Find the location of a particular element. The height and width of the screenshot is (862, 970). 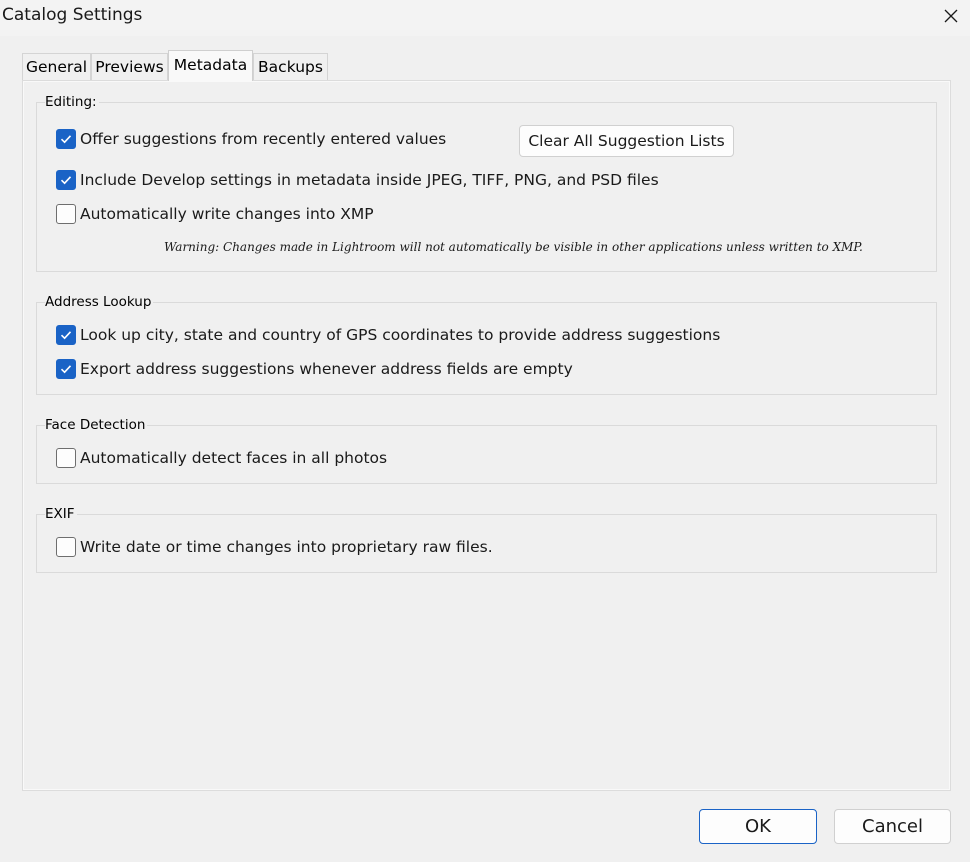

auto-write-xmp-label: Automatically write changes into XMP is located at coordinates (227, 214).